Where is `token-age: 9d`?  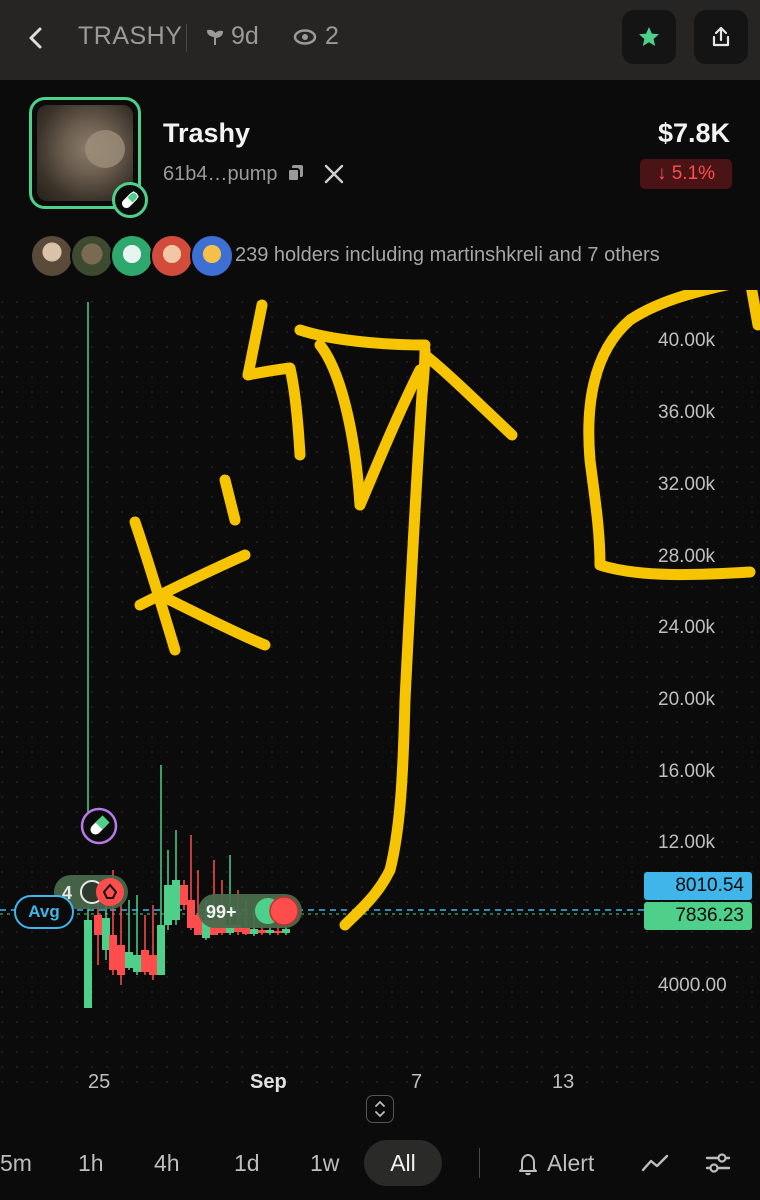 token-age: 9d is located at coordinates (232, 36).